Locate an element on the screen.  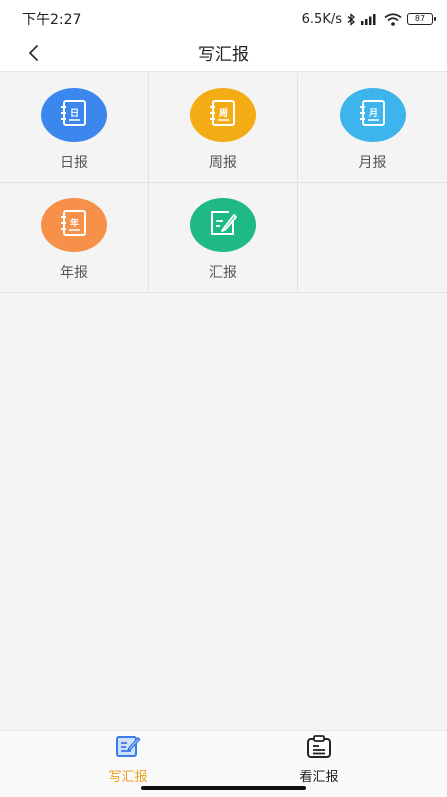
grid-item-label: 年报 is located at coordinates (74, 273).